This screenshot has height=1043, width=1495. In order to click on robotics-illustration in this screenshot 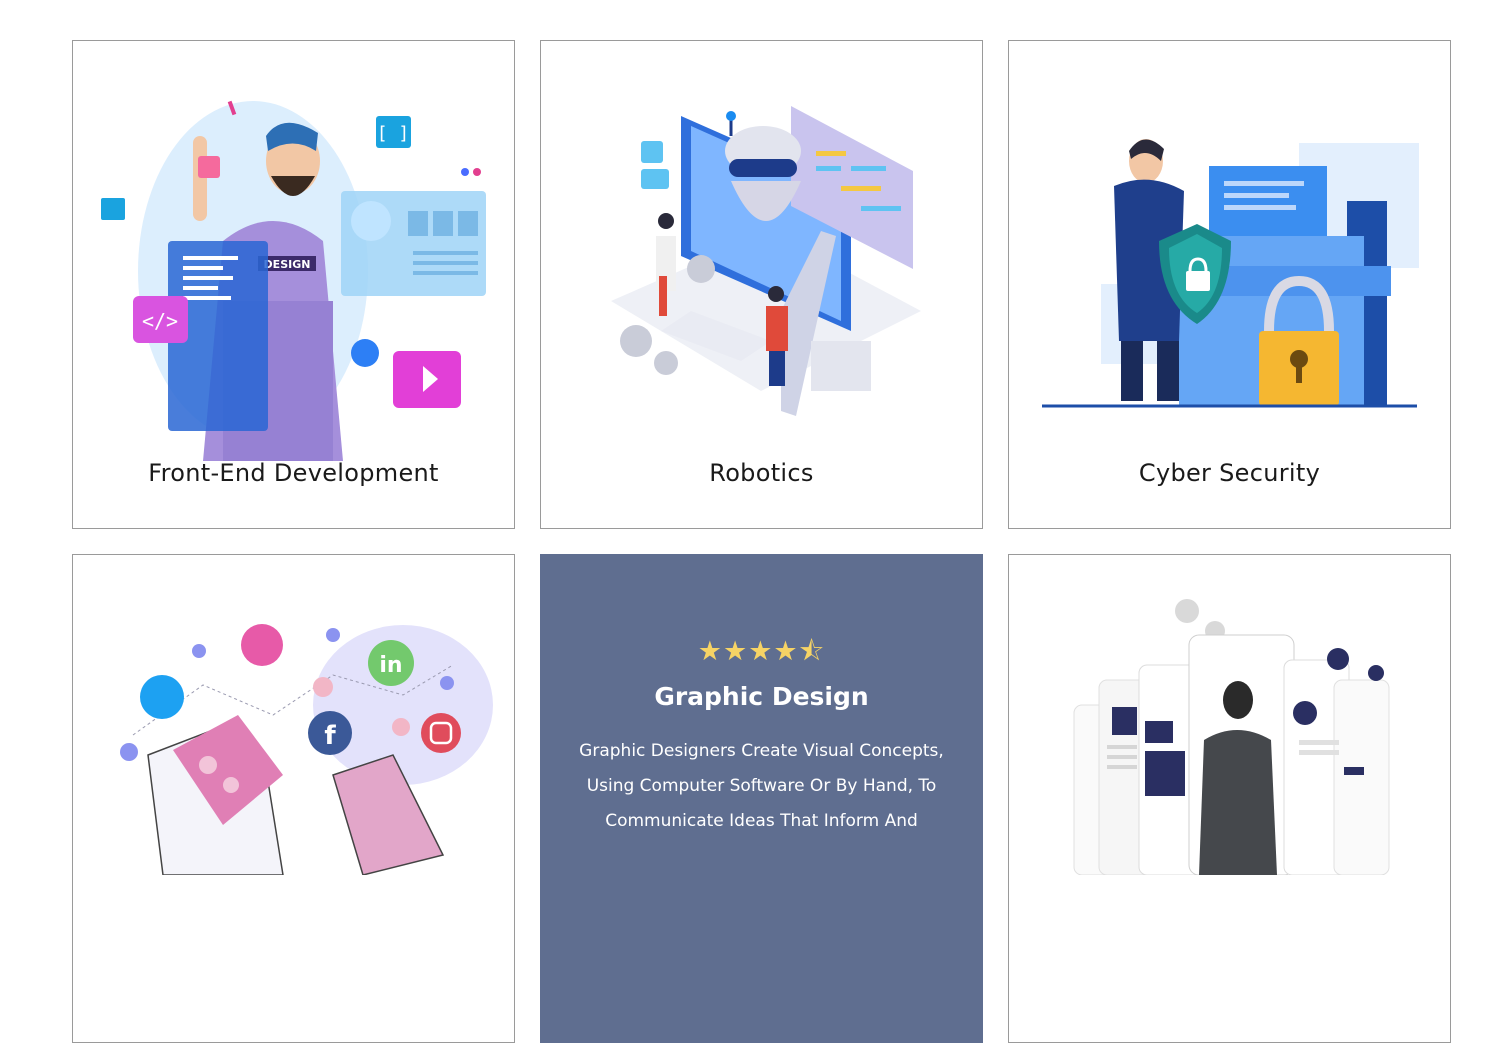, I will do `click(766, 261)`.